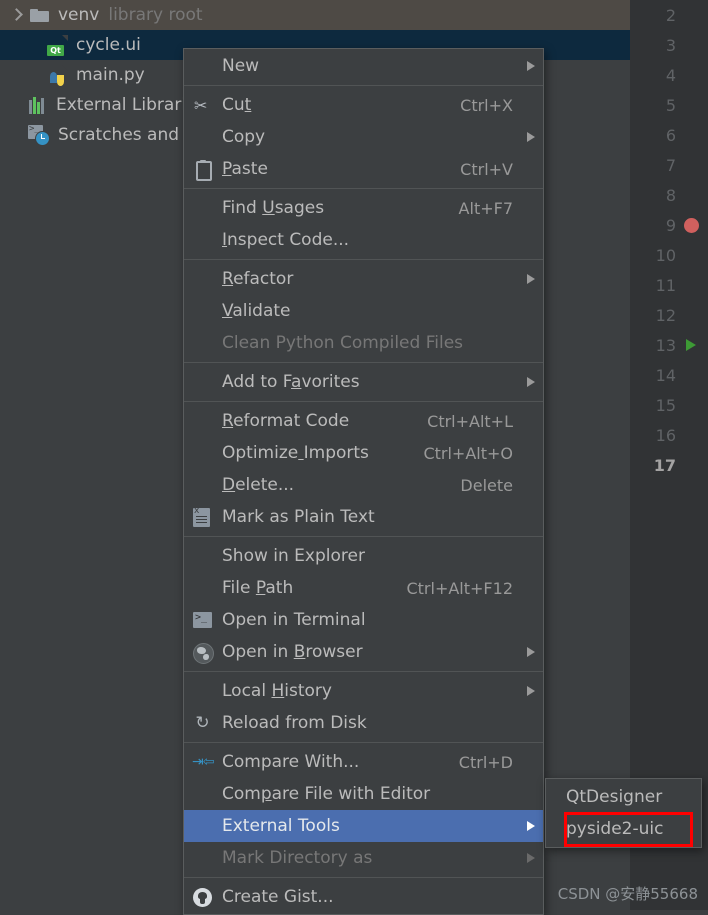 The width and height of the screenshot is (708, 915). I want to click on menu-item-label: File Path, so click(258, 588).